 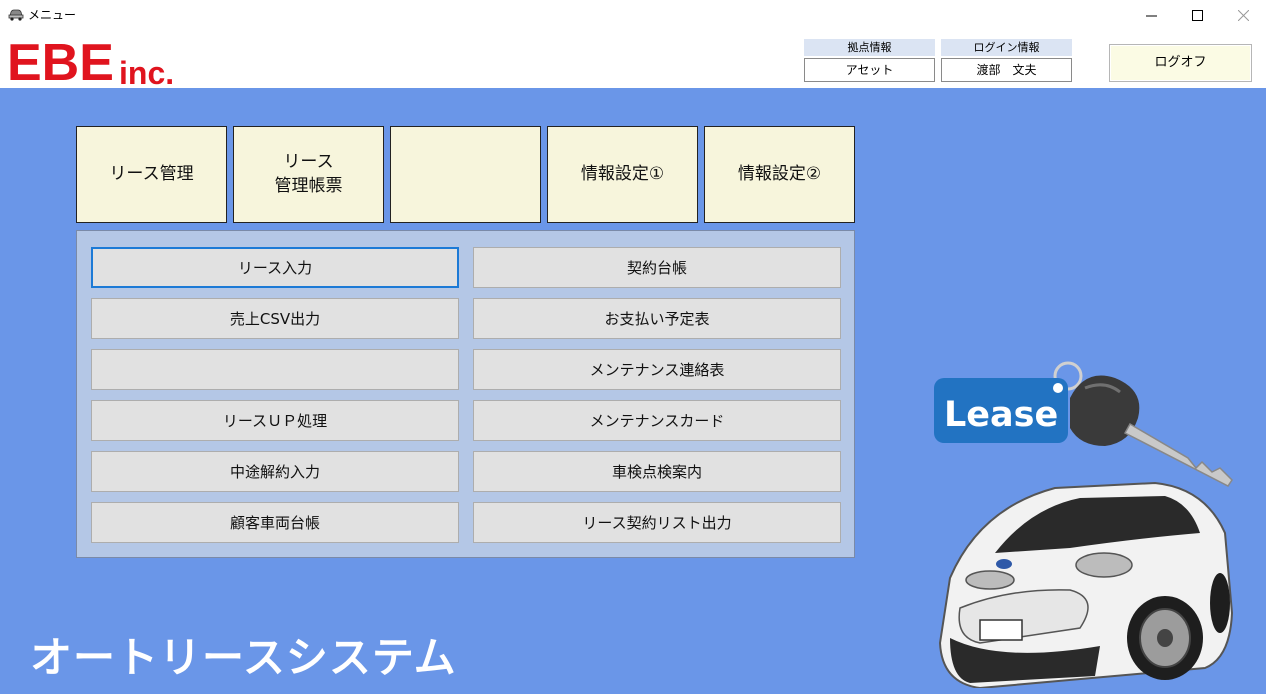 What do you see at coordinates (657, 318) in the screenshot?
I see `payment-schedule-button: お支払い予定表` at bounding box center [657, 318].